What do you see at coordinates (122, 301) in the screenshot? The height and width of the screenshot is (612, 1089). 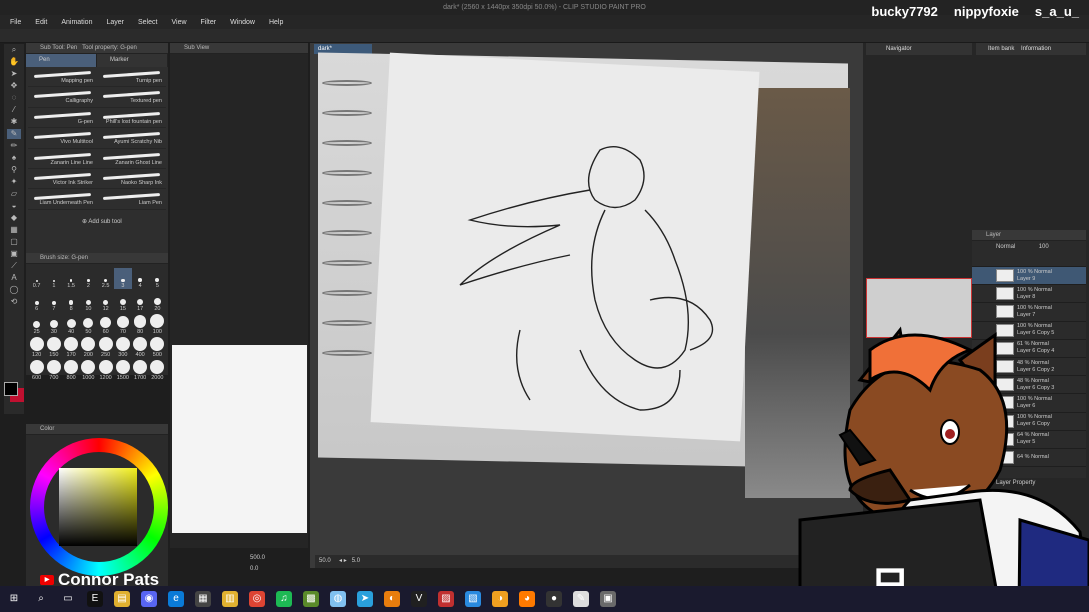 I see `brush-size-option: 15` at bounding box center [122, 301].